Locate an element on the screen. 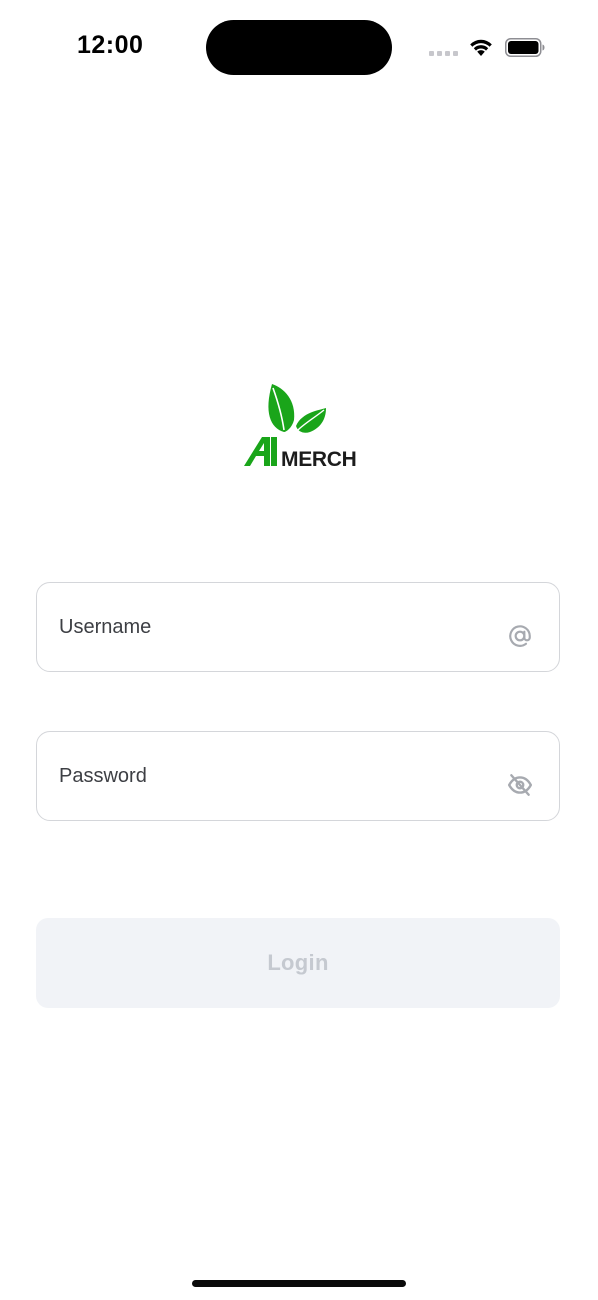  eye-off-icon is located at coordinates (520, 785).